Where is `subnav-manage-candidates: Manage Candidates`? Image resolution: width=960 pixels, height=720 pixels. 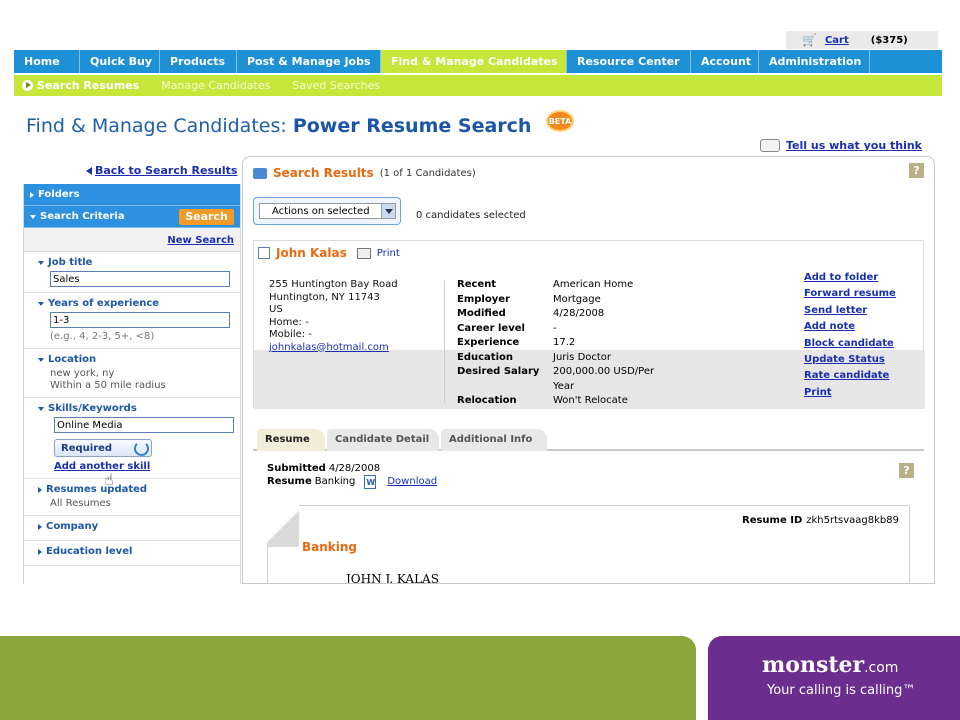
subnav-manage-candidates: Manage Candidates is located at coordinates (215, 85).